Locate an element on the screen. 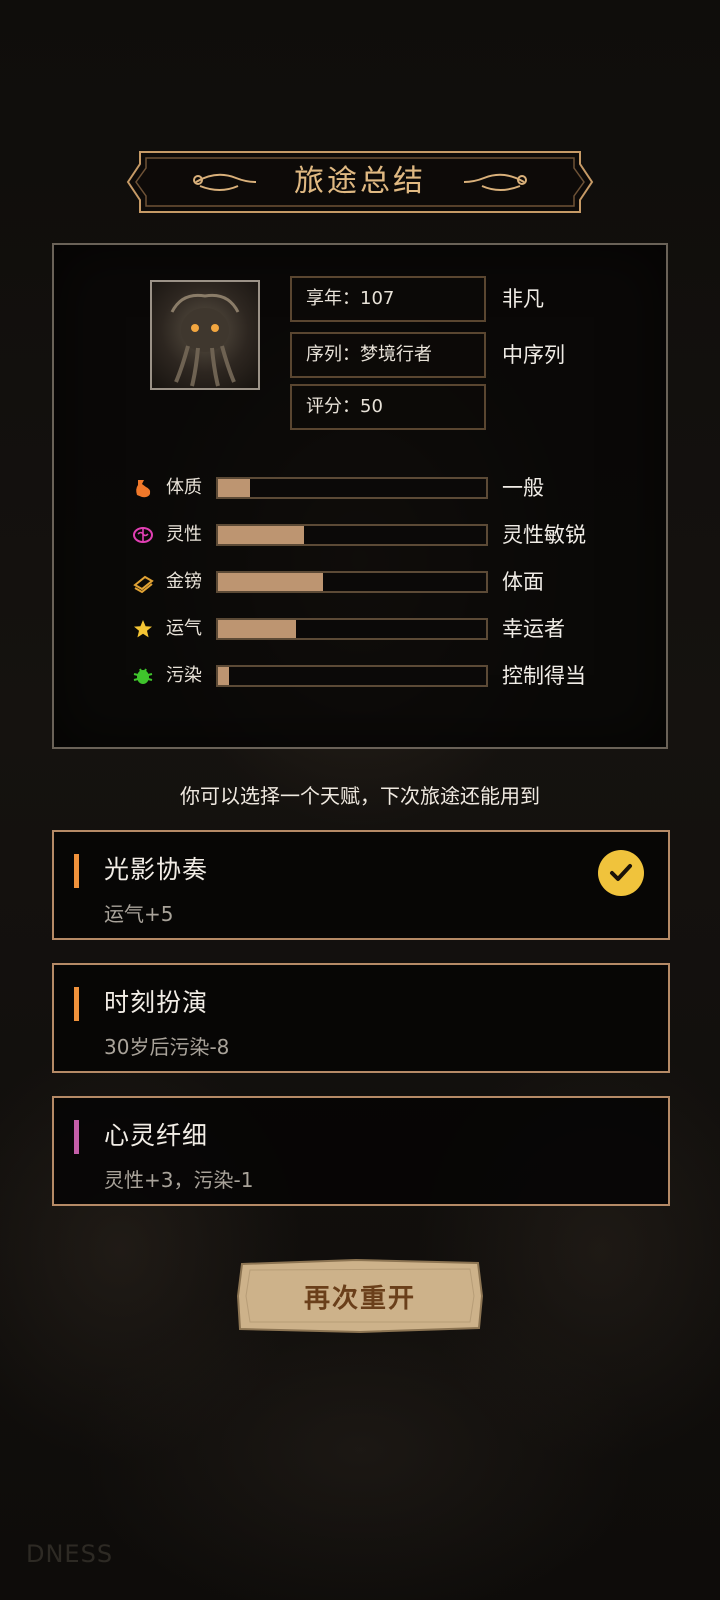 The image size is (720, 1600). stat-label: 灵性 is located at coordinates (184, 534).